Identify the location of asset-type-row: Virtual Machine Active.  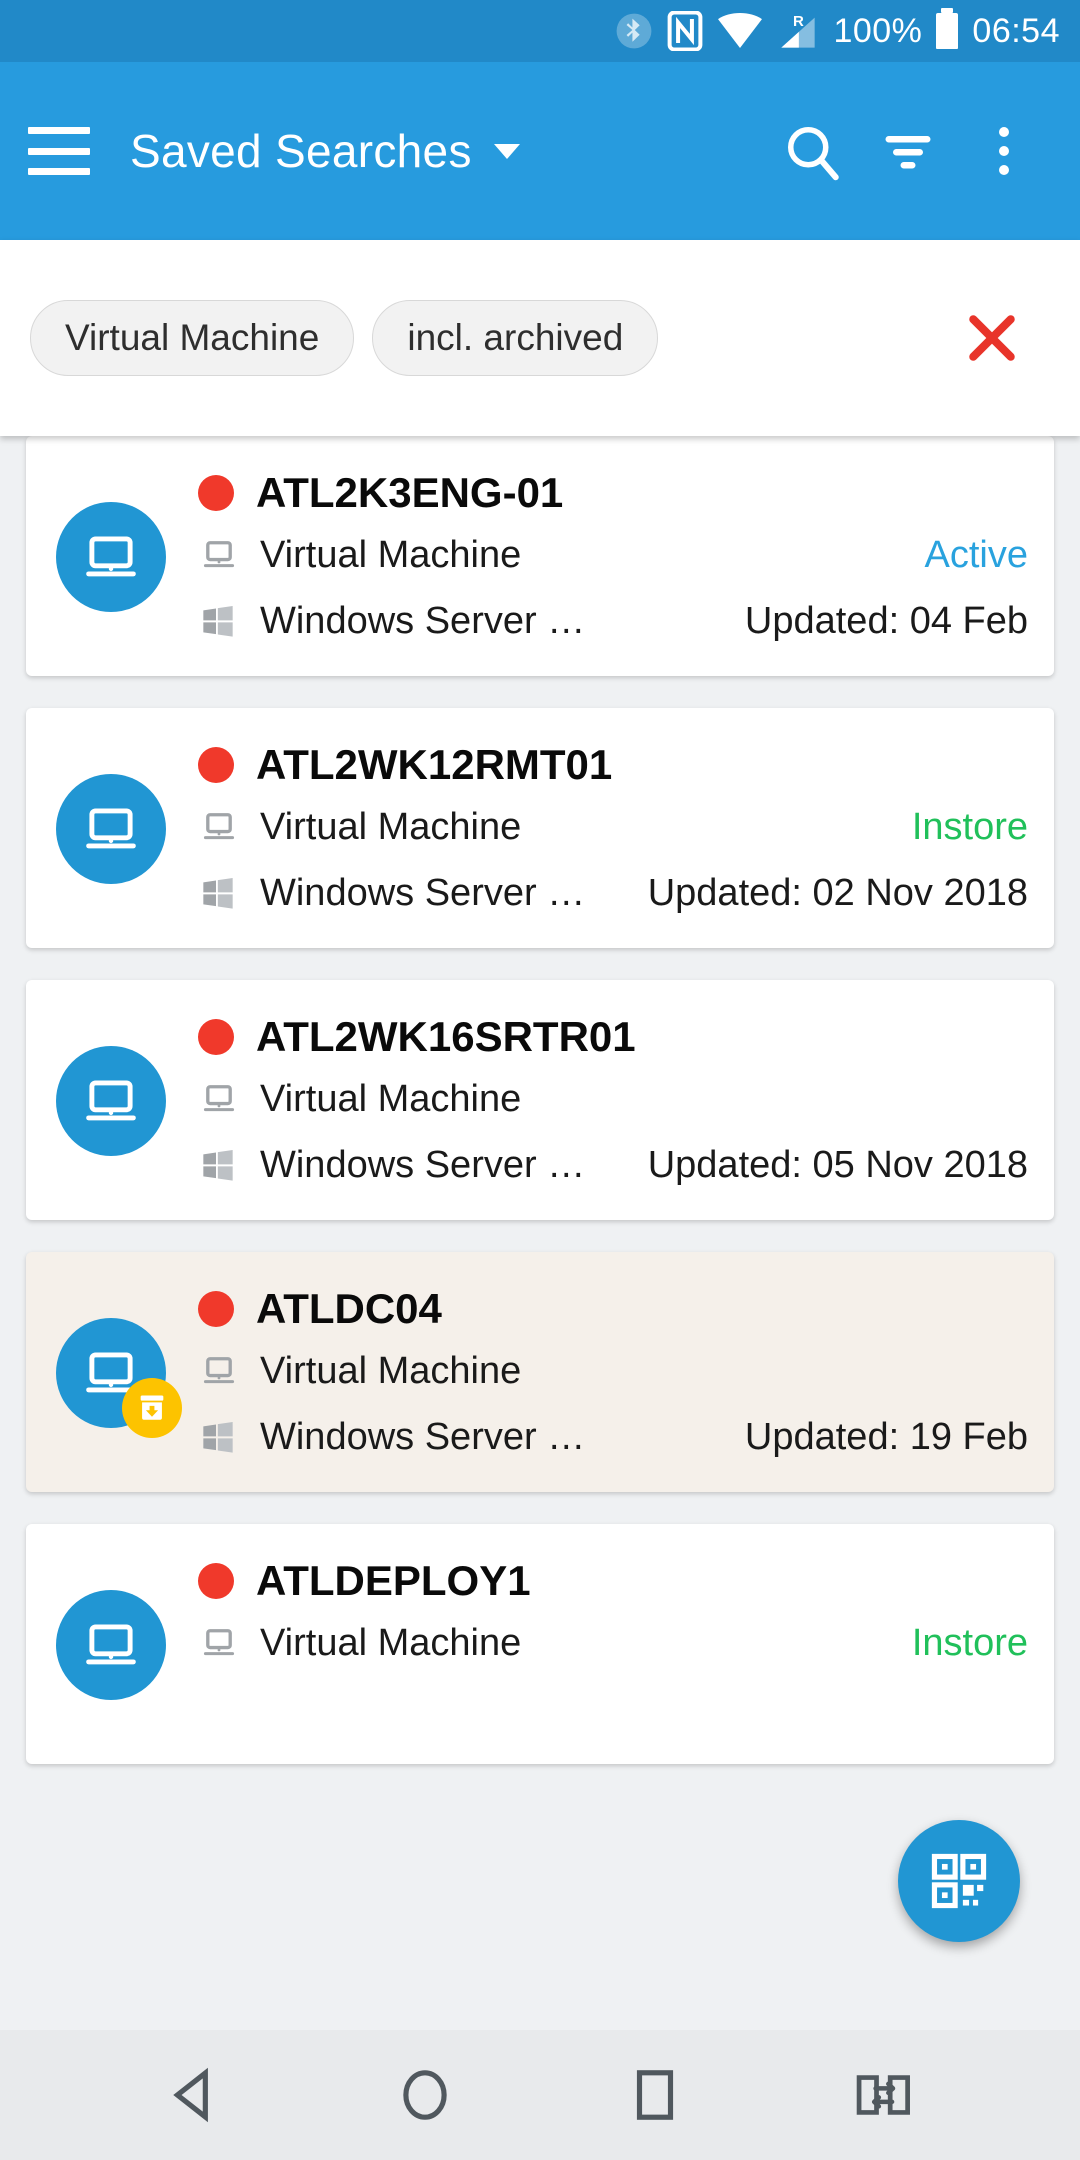
(613, 555).